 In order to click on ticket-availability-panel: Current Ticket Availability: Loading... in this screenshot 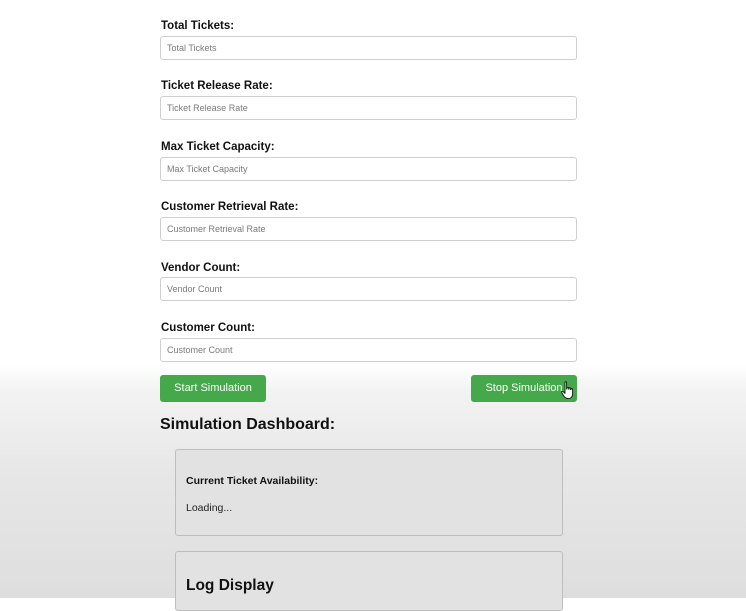, I will do `click(369, 492)`.